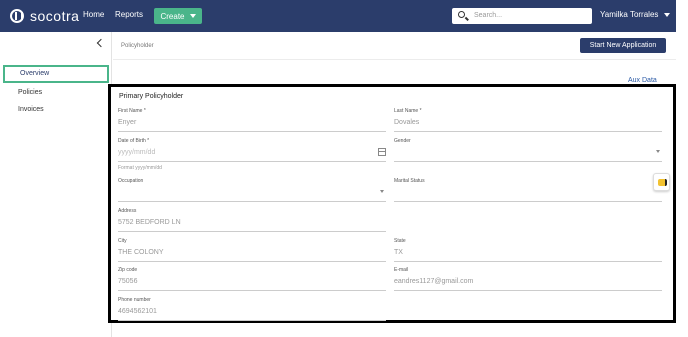  I want to click on create-button-label: Create, so click(172, 16).